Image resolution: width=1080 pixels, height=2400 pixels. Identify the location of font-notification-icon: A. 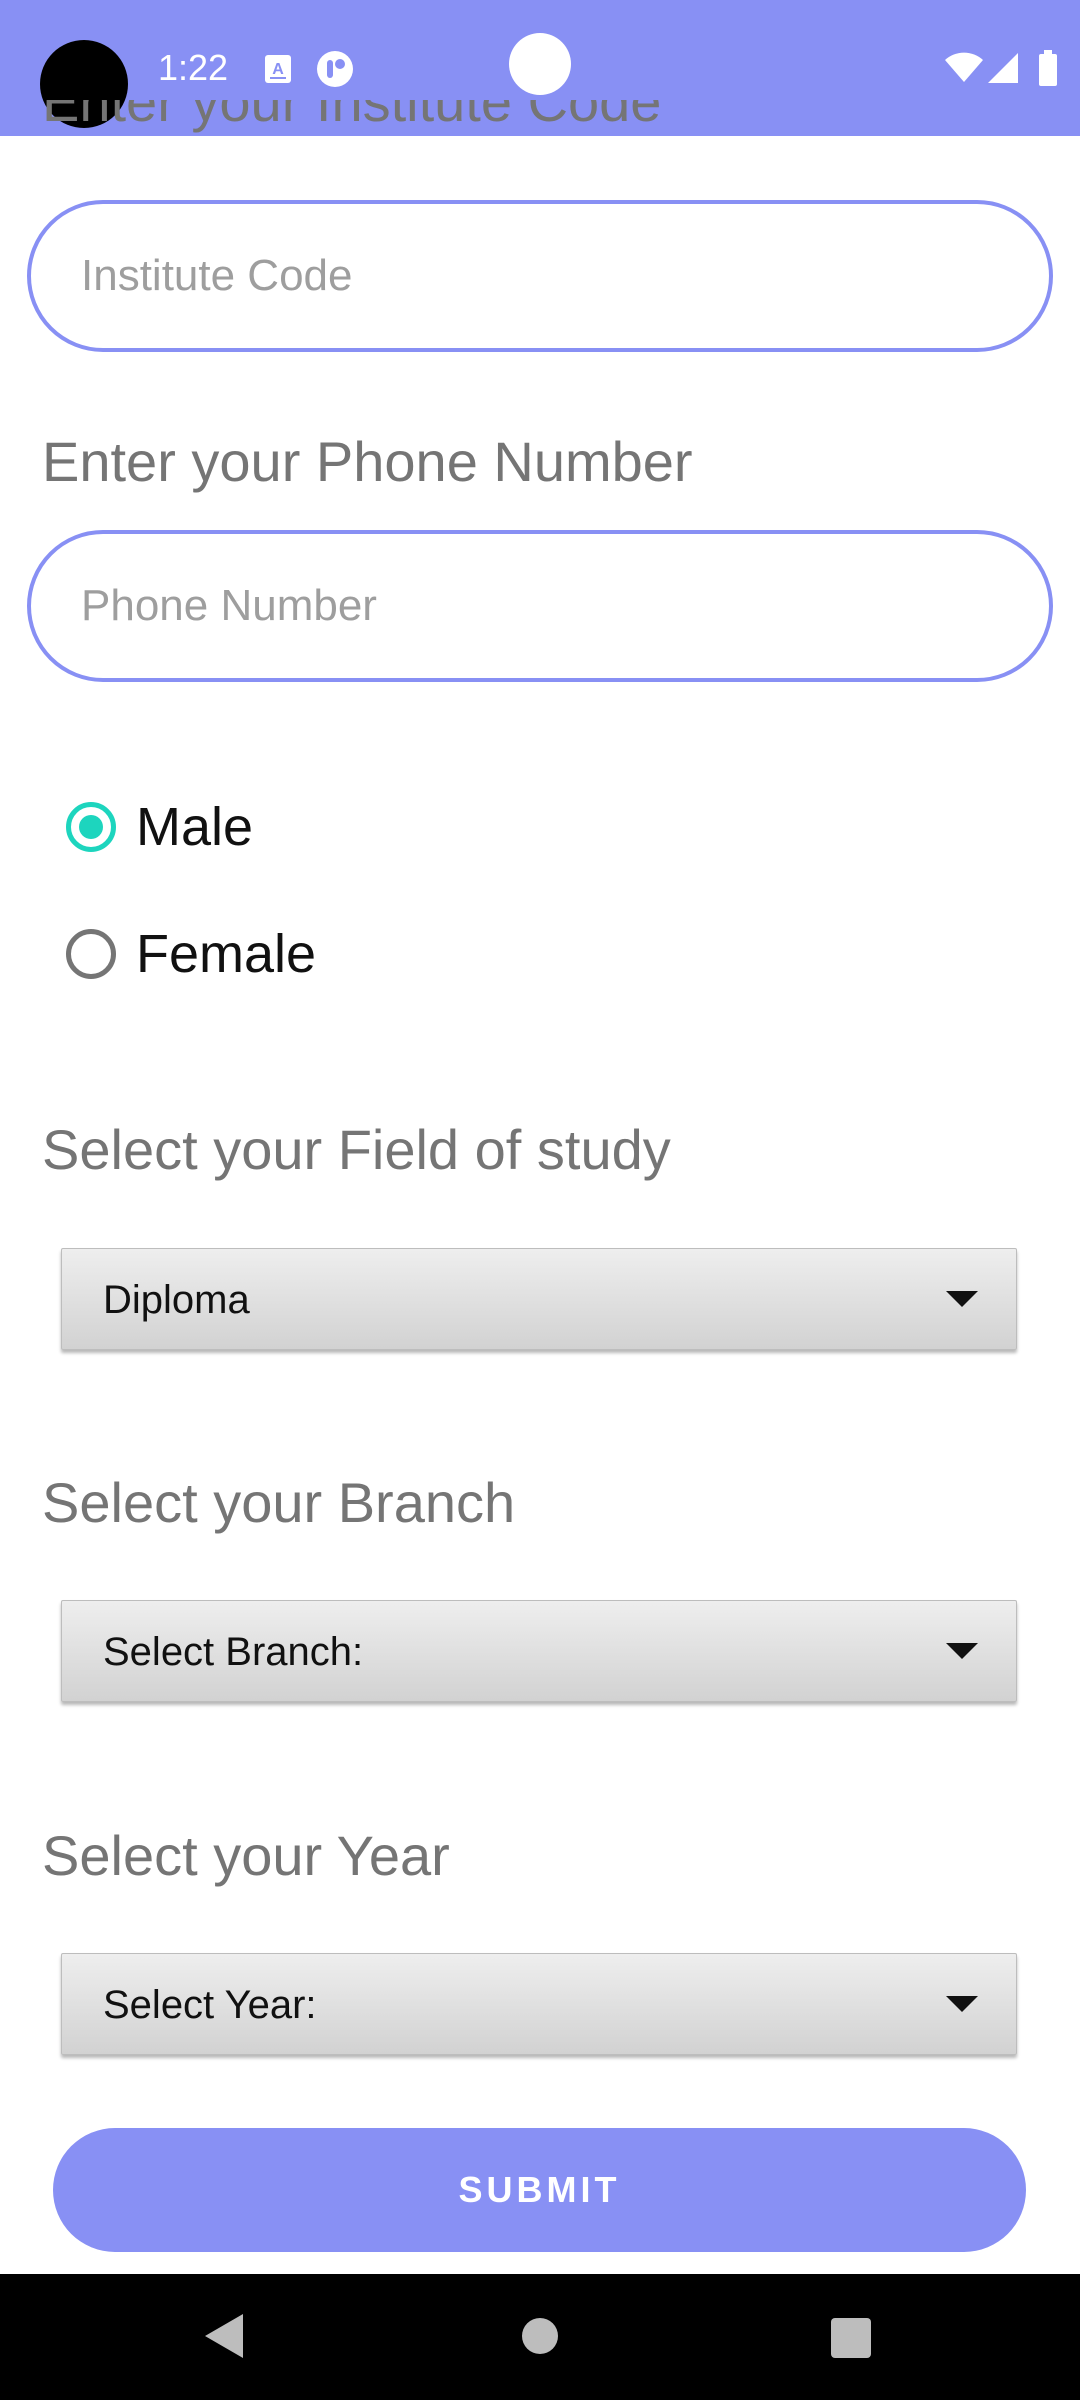
(278, 69).